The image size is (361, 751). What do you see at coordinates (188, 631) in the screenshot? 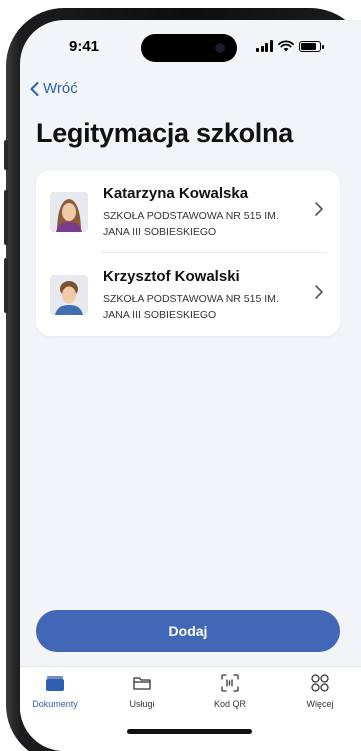
I see `add-button: Dodaj` at bounding box center [188, 631].